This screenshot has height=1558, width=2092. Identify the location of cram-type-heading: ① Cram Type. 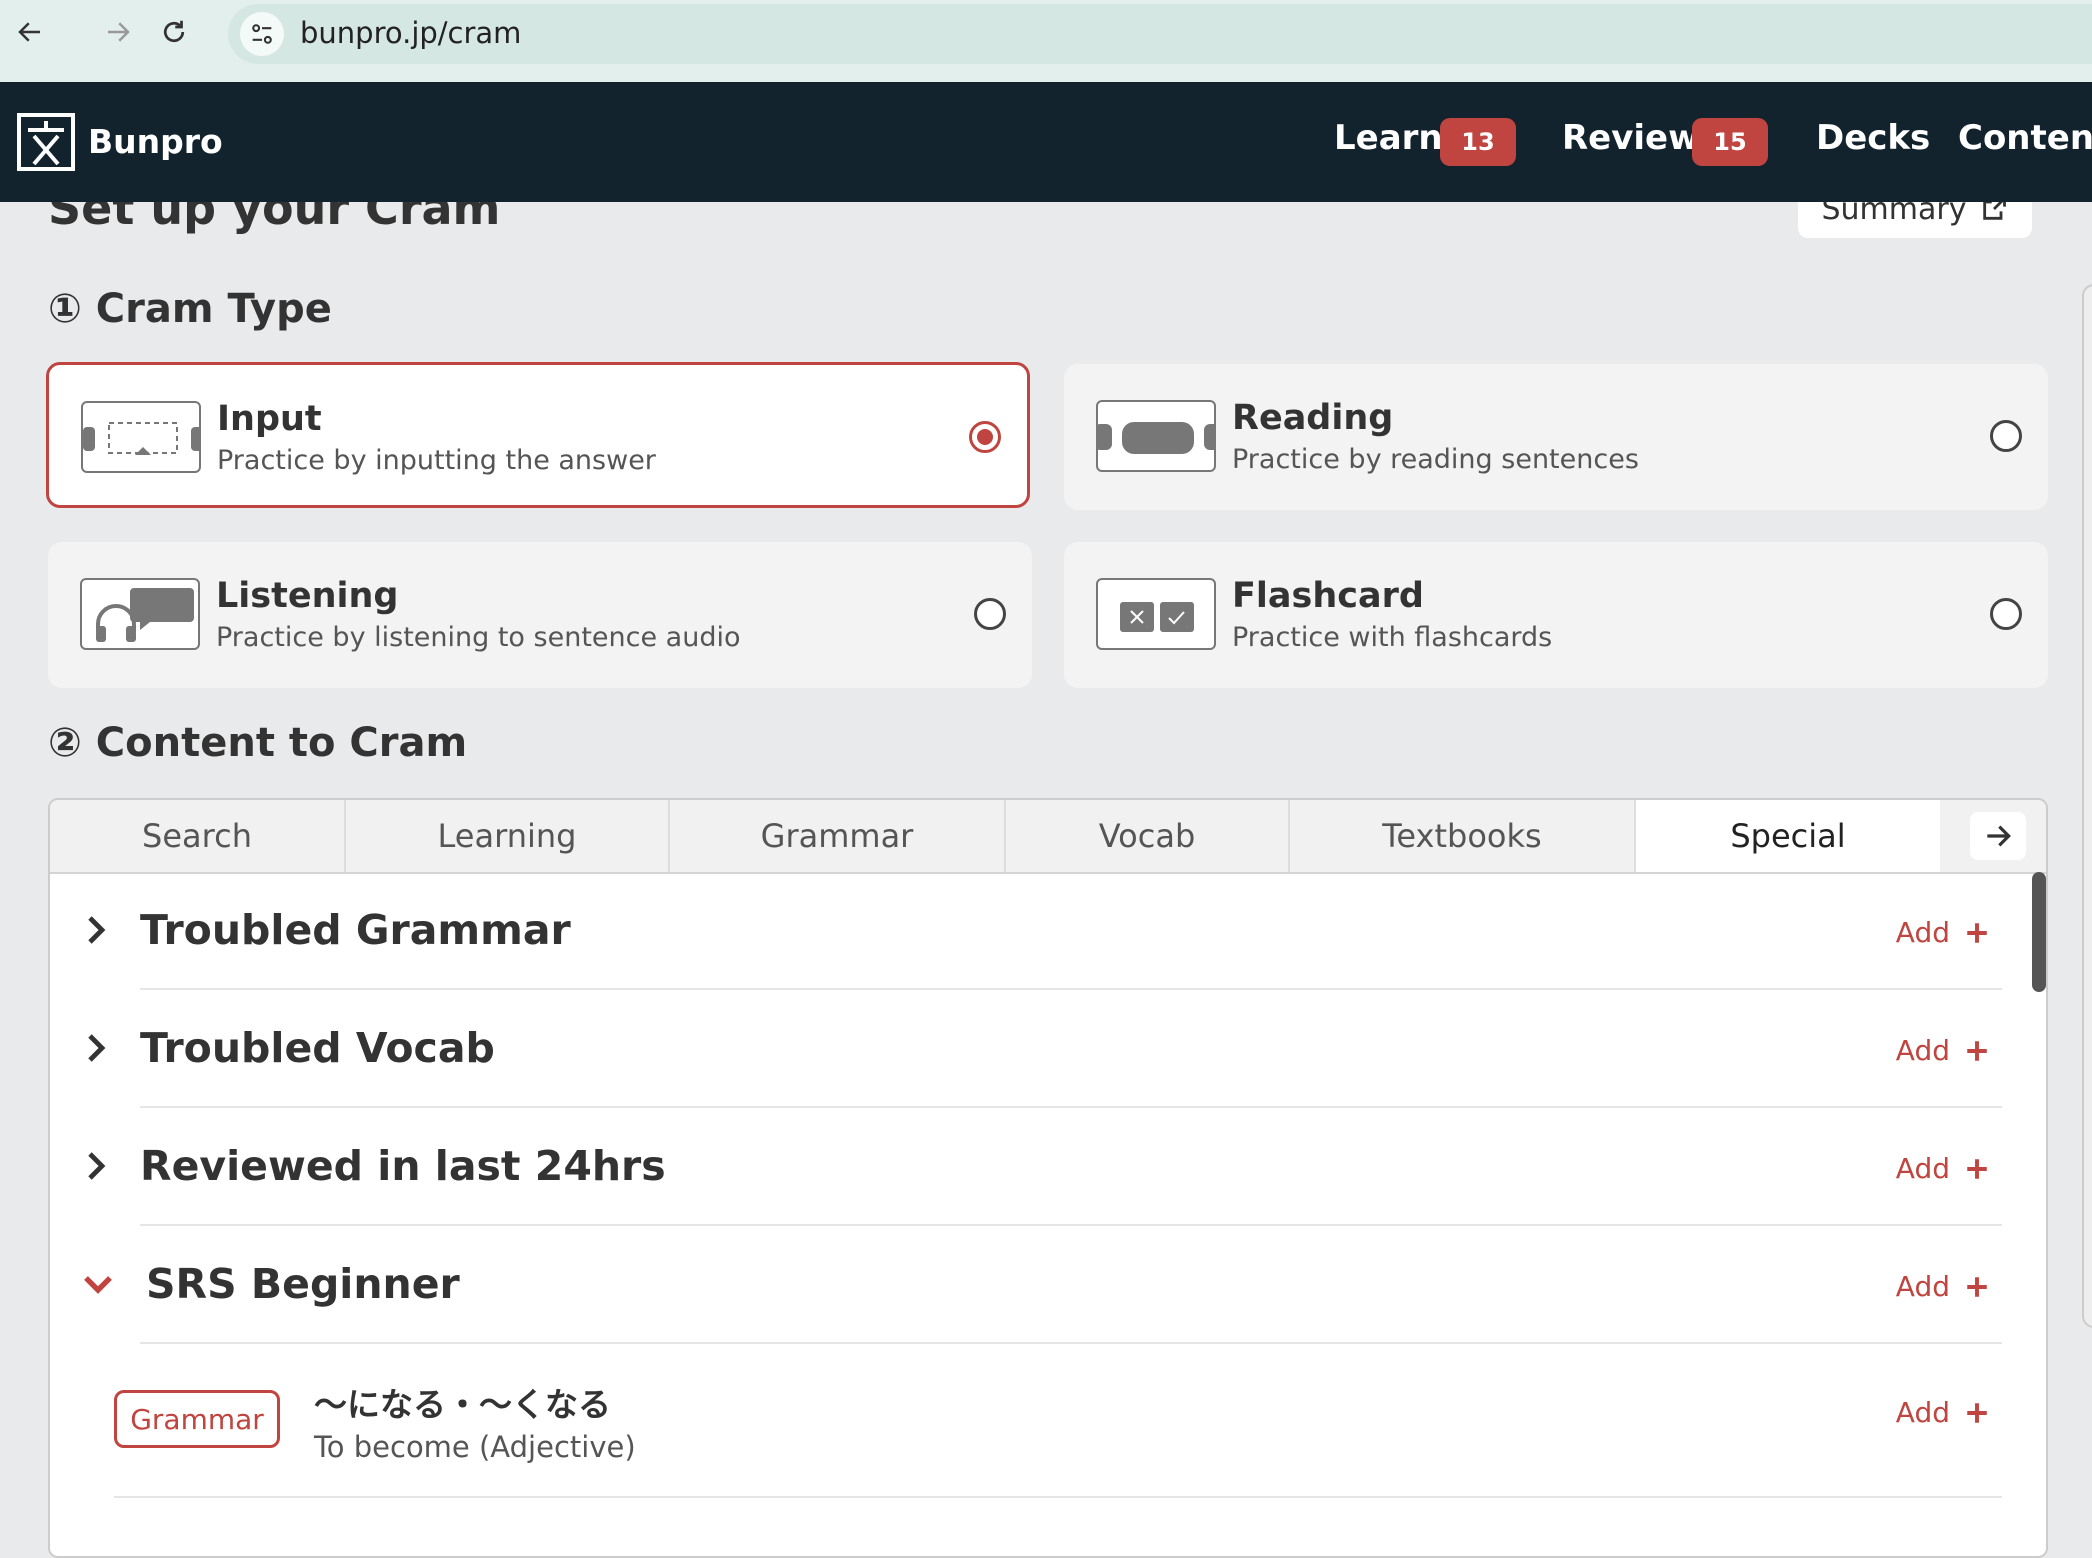
(190, 309).